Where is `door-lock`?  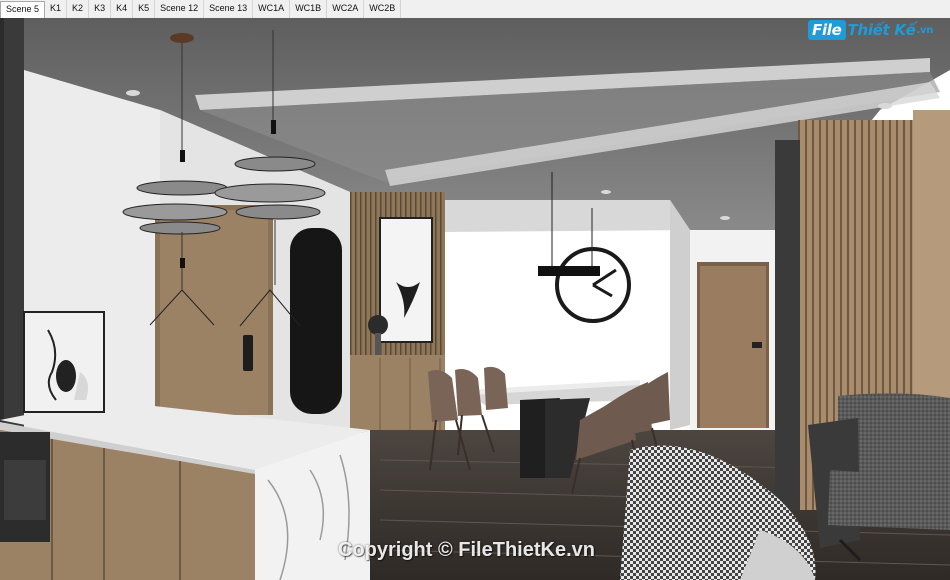
door-lock is located at coordinates (248, 353).